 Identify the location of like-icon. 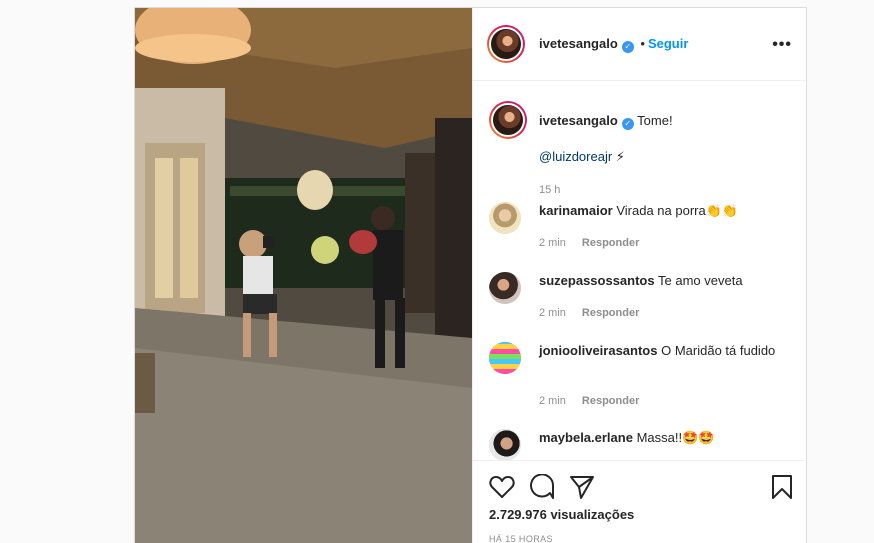
(502, 487).